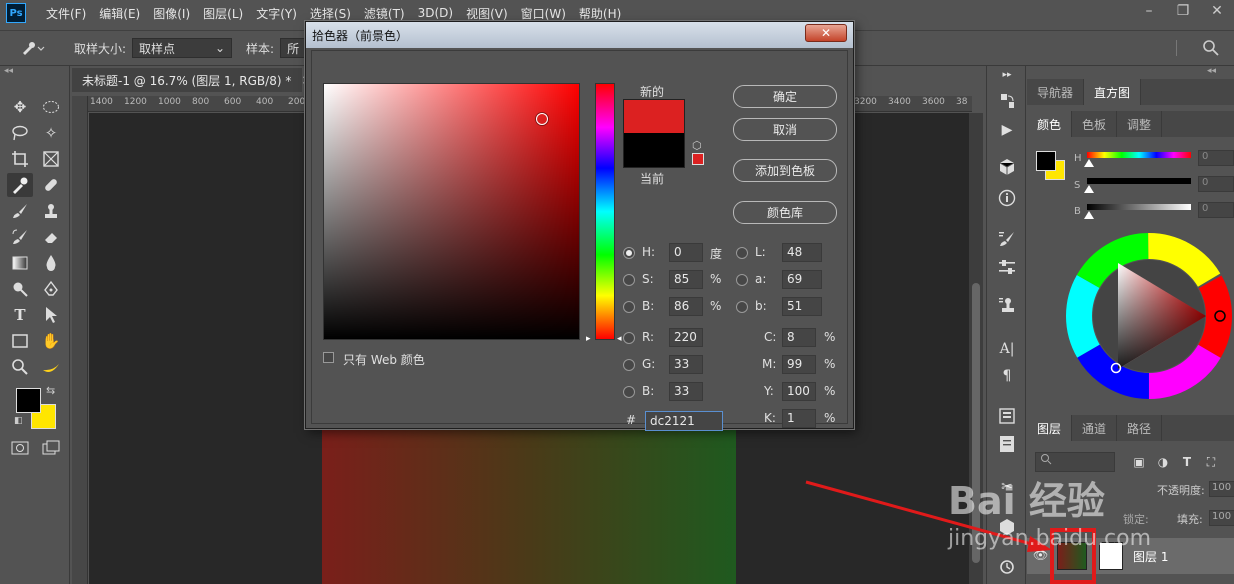  I want to click on crop-tool-icon, so click(20, 159).